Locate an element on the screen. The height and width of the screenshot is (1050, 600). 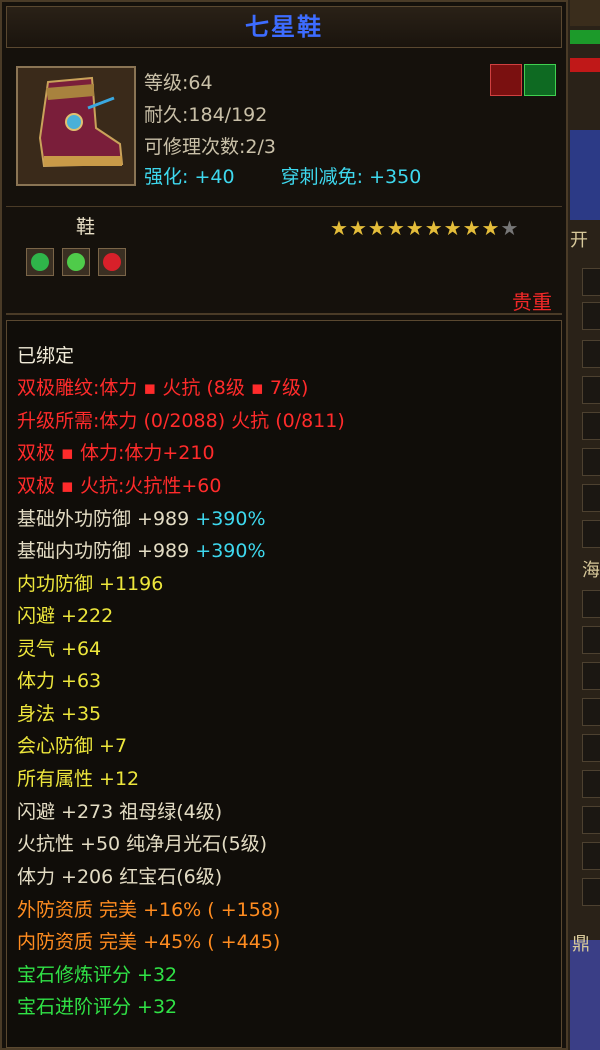
base-inner-defense-pct: +390% is located at coordinates (230, 551).